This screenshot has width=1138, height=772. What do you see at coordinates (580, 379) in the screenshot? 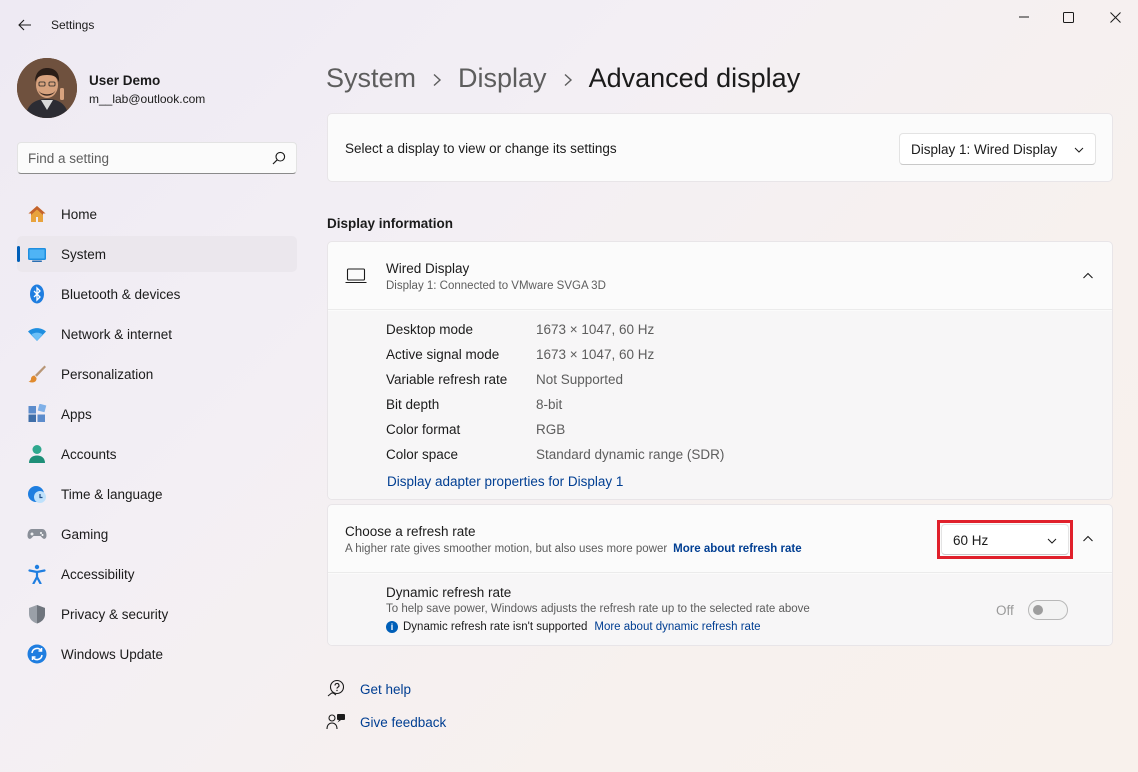
I see `spec-value: Not Supported` at bounding box center [580, 379].